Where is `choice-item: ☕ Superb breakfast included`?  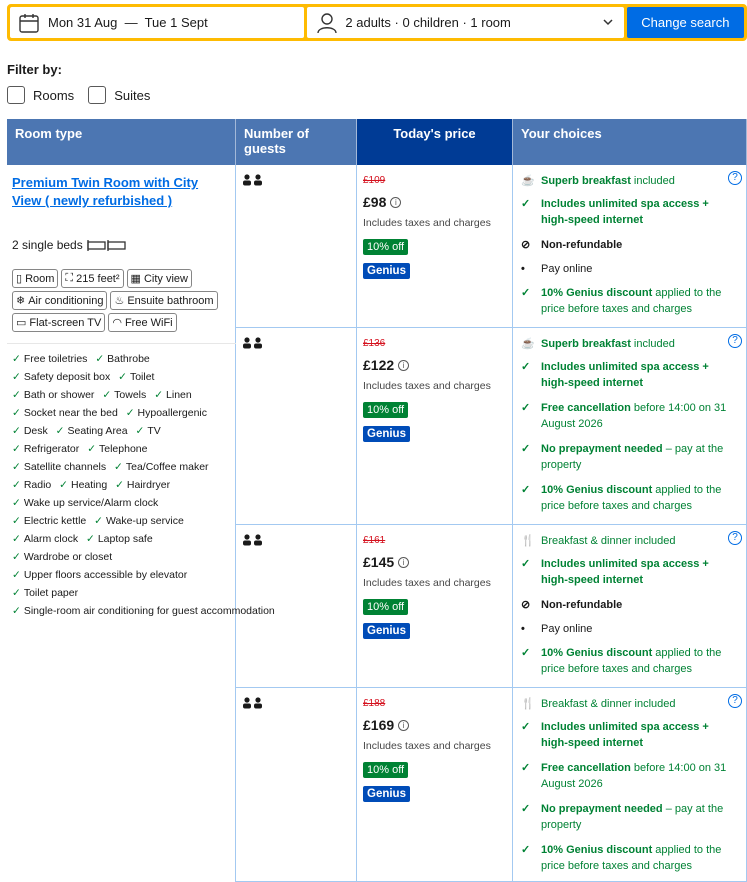 choice-item: ☕ Superb breakfast included is located at coordinates (598, 344).